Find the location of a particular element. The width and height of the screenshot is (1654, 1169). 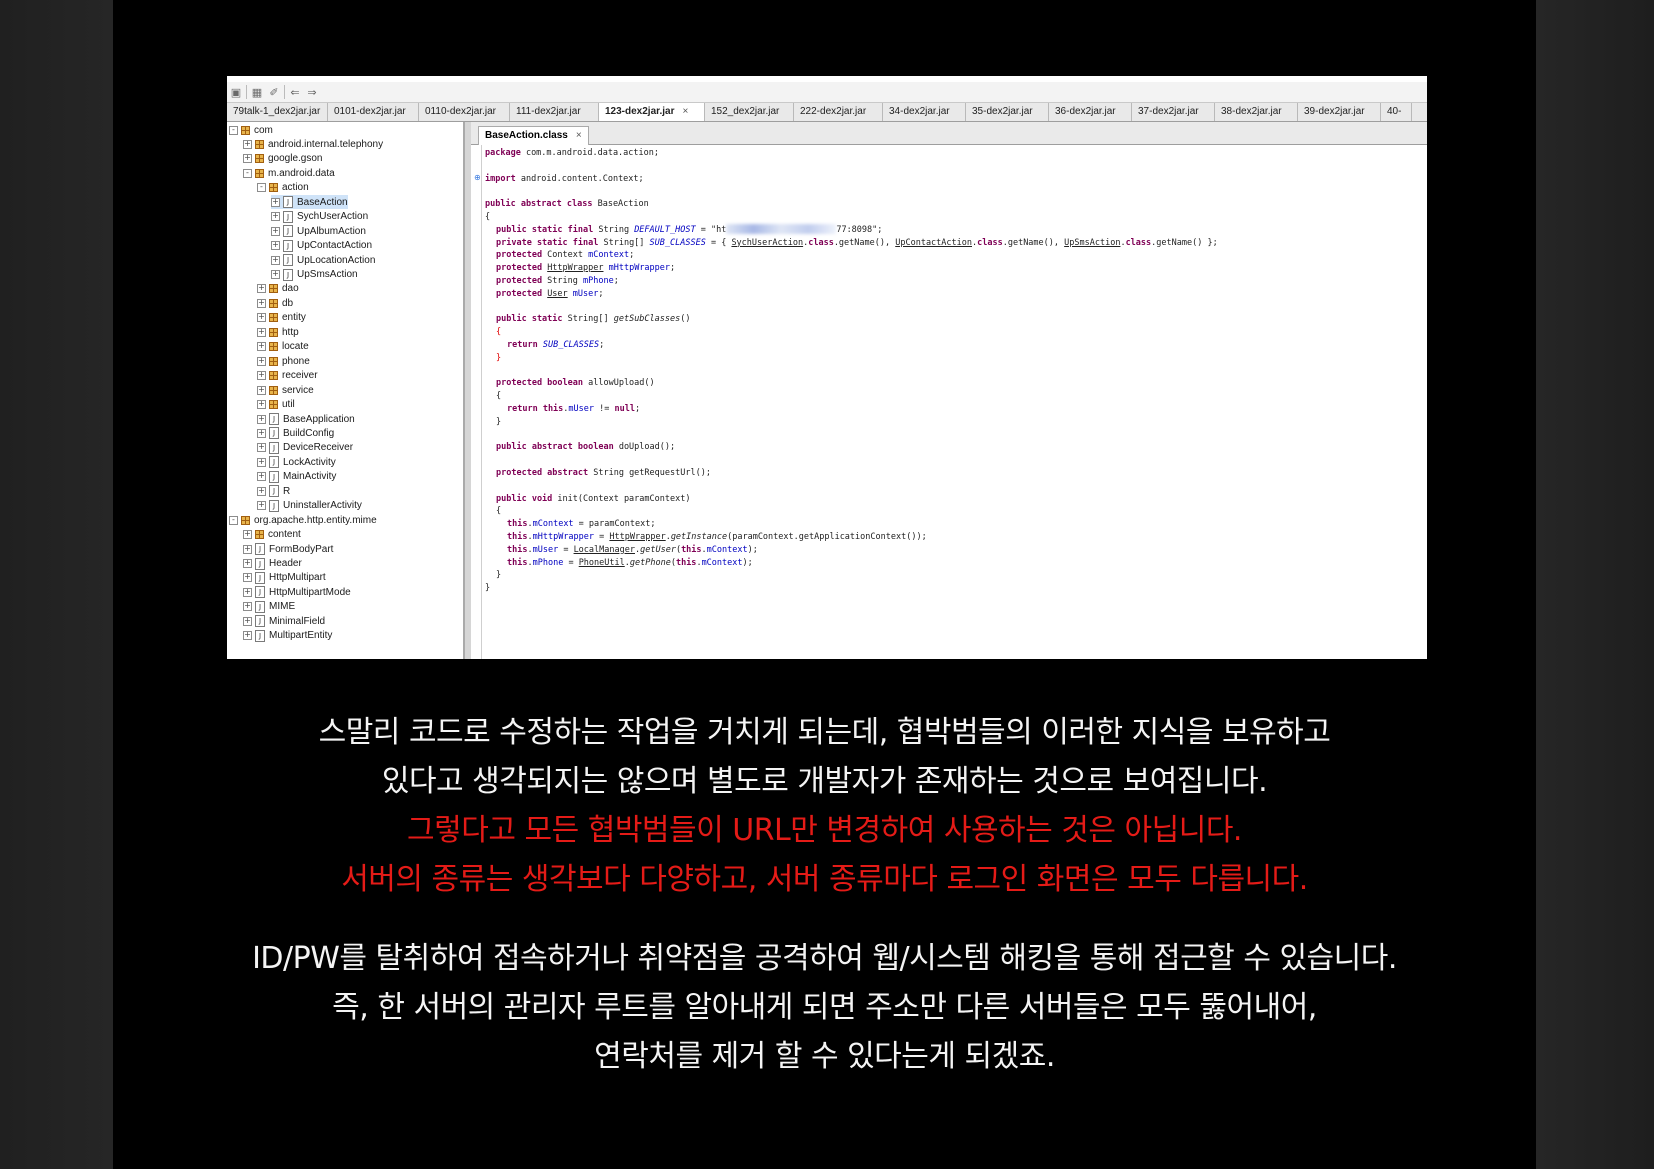

tab-152-dex2jar-jar: 152_dex2jar.jar is located at coordinates (749, 112).